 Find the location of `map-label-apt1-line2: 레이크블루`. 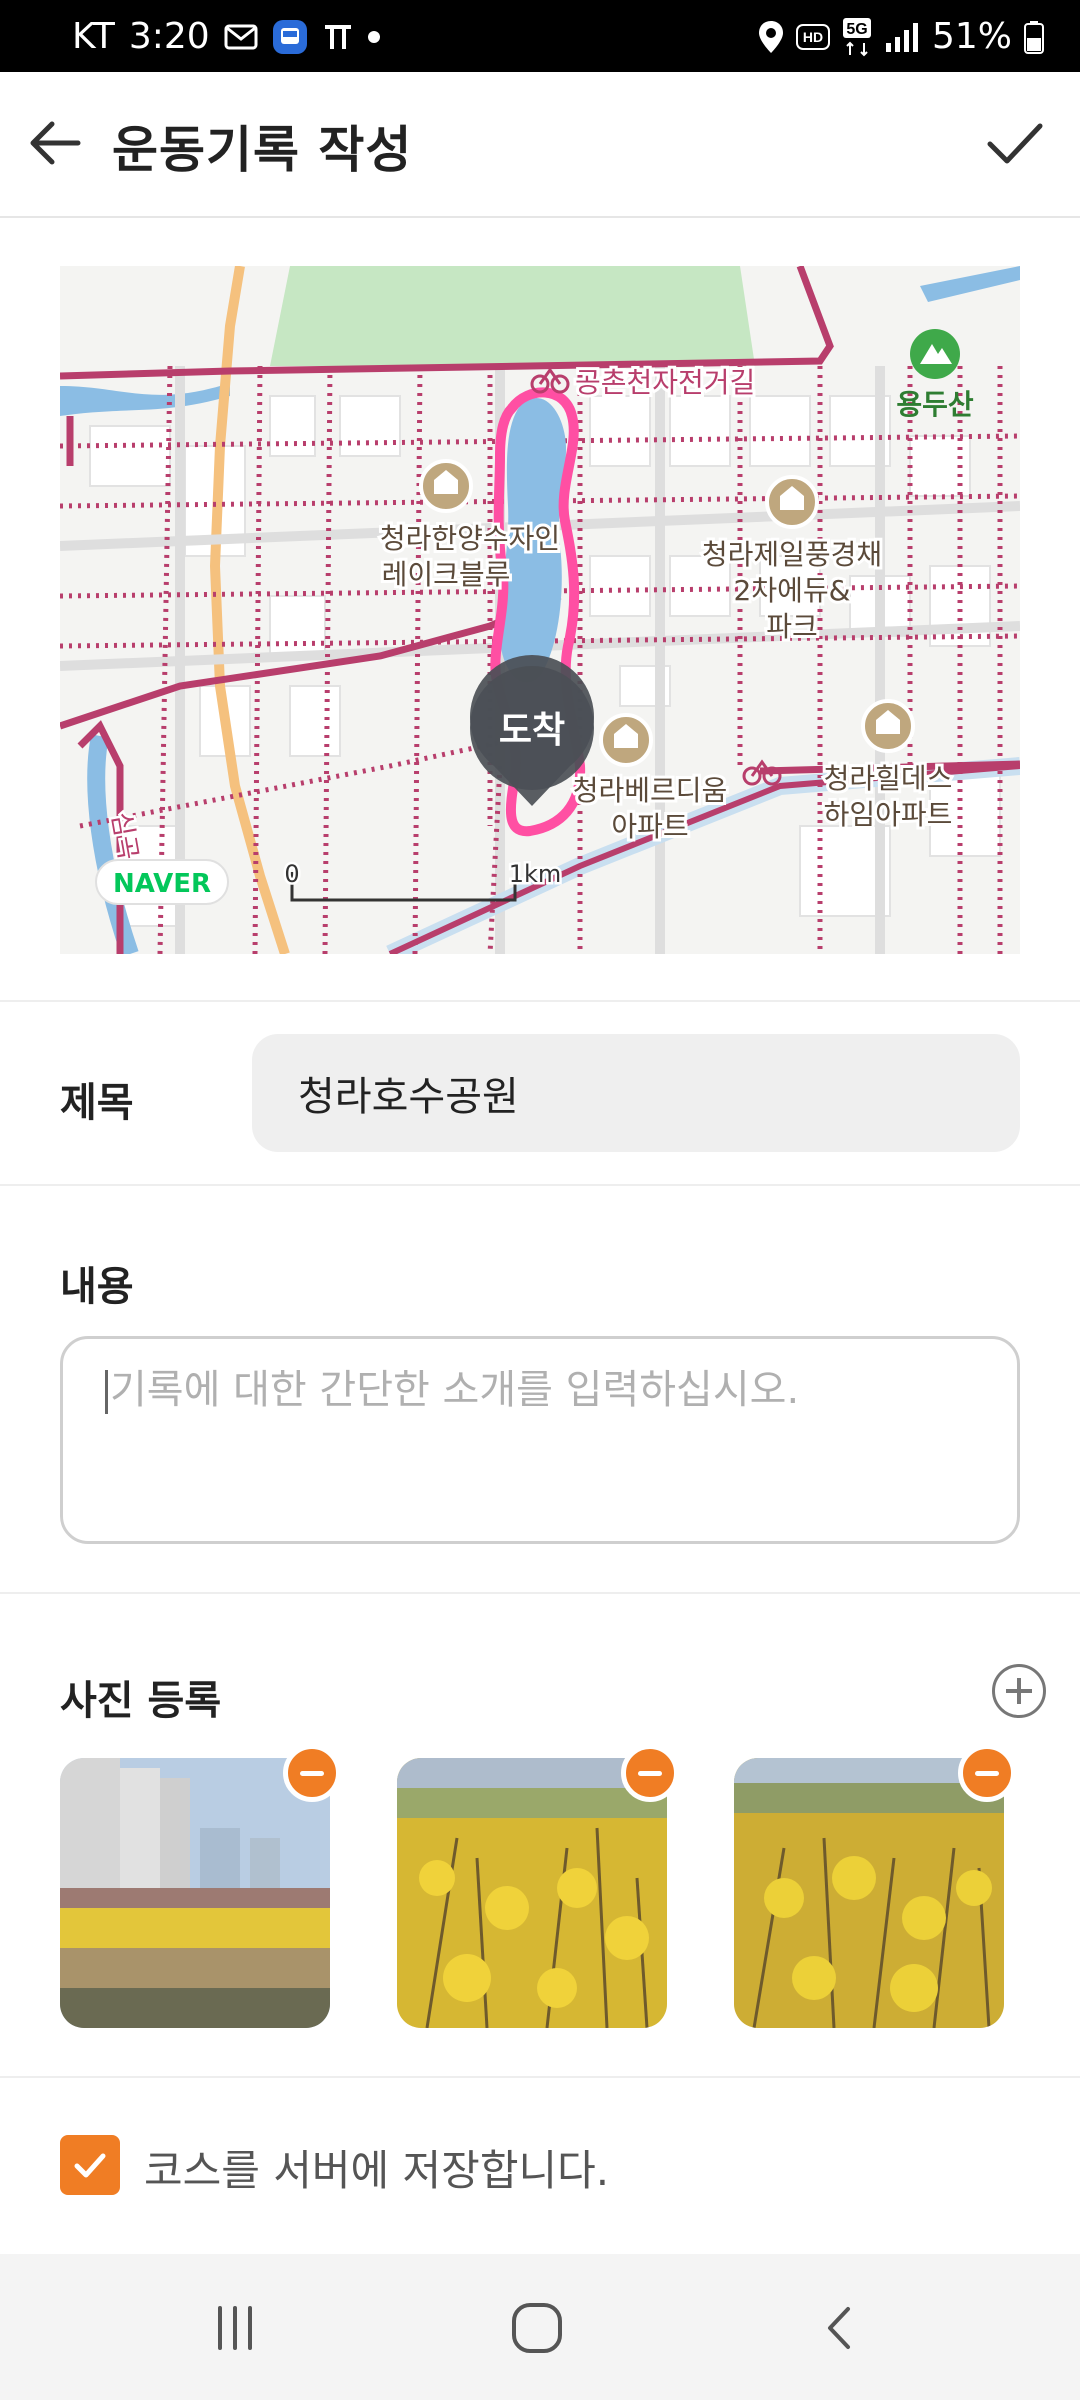

map-label-apt1-line2: 레이크블루 is located at coordinates (446, 574).